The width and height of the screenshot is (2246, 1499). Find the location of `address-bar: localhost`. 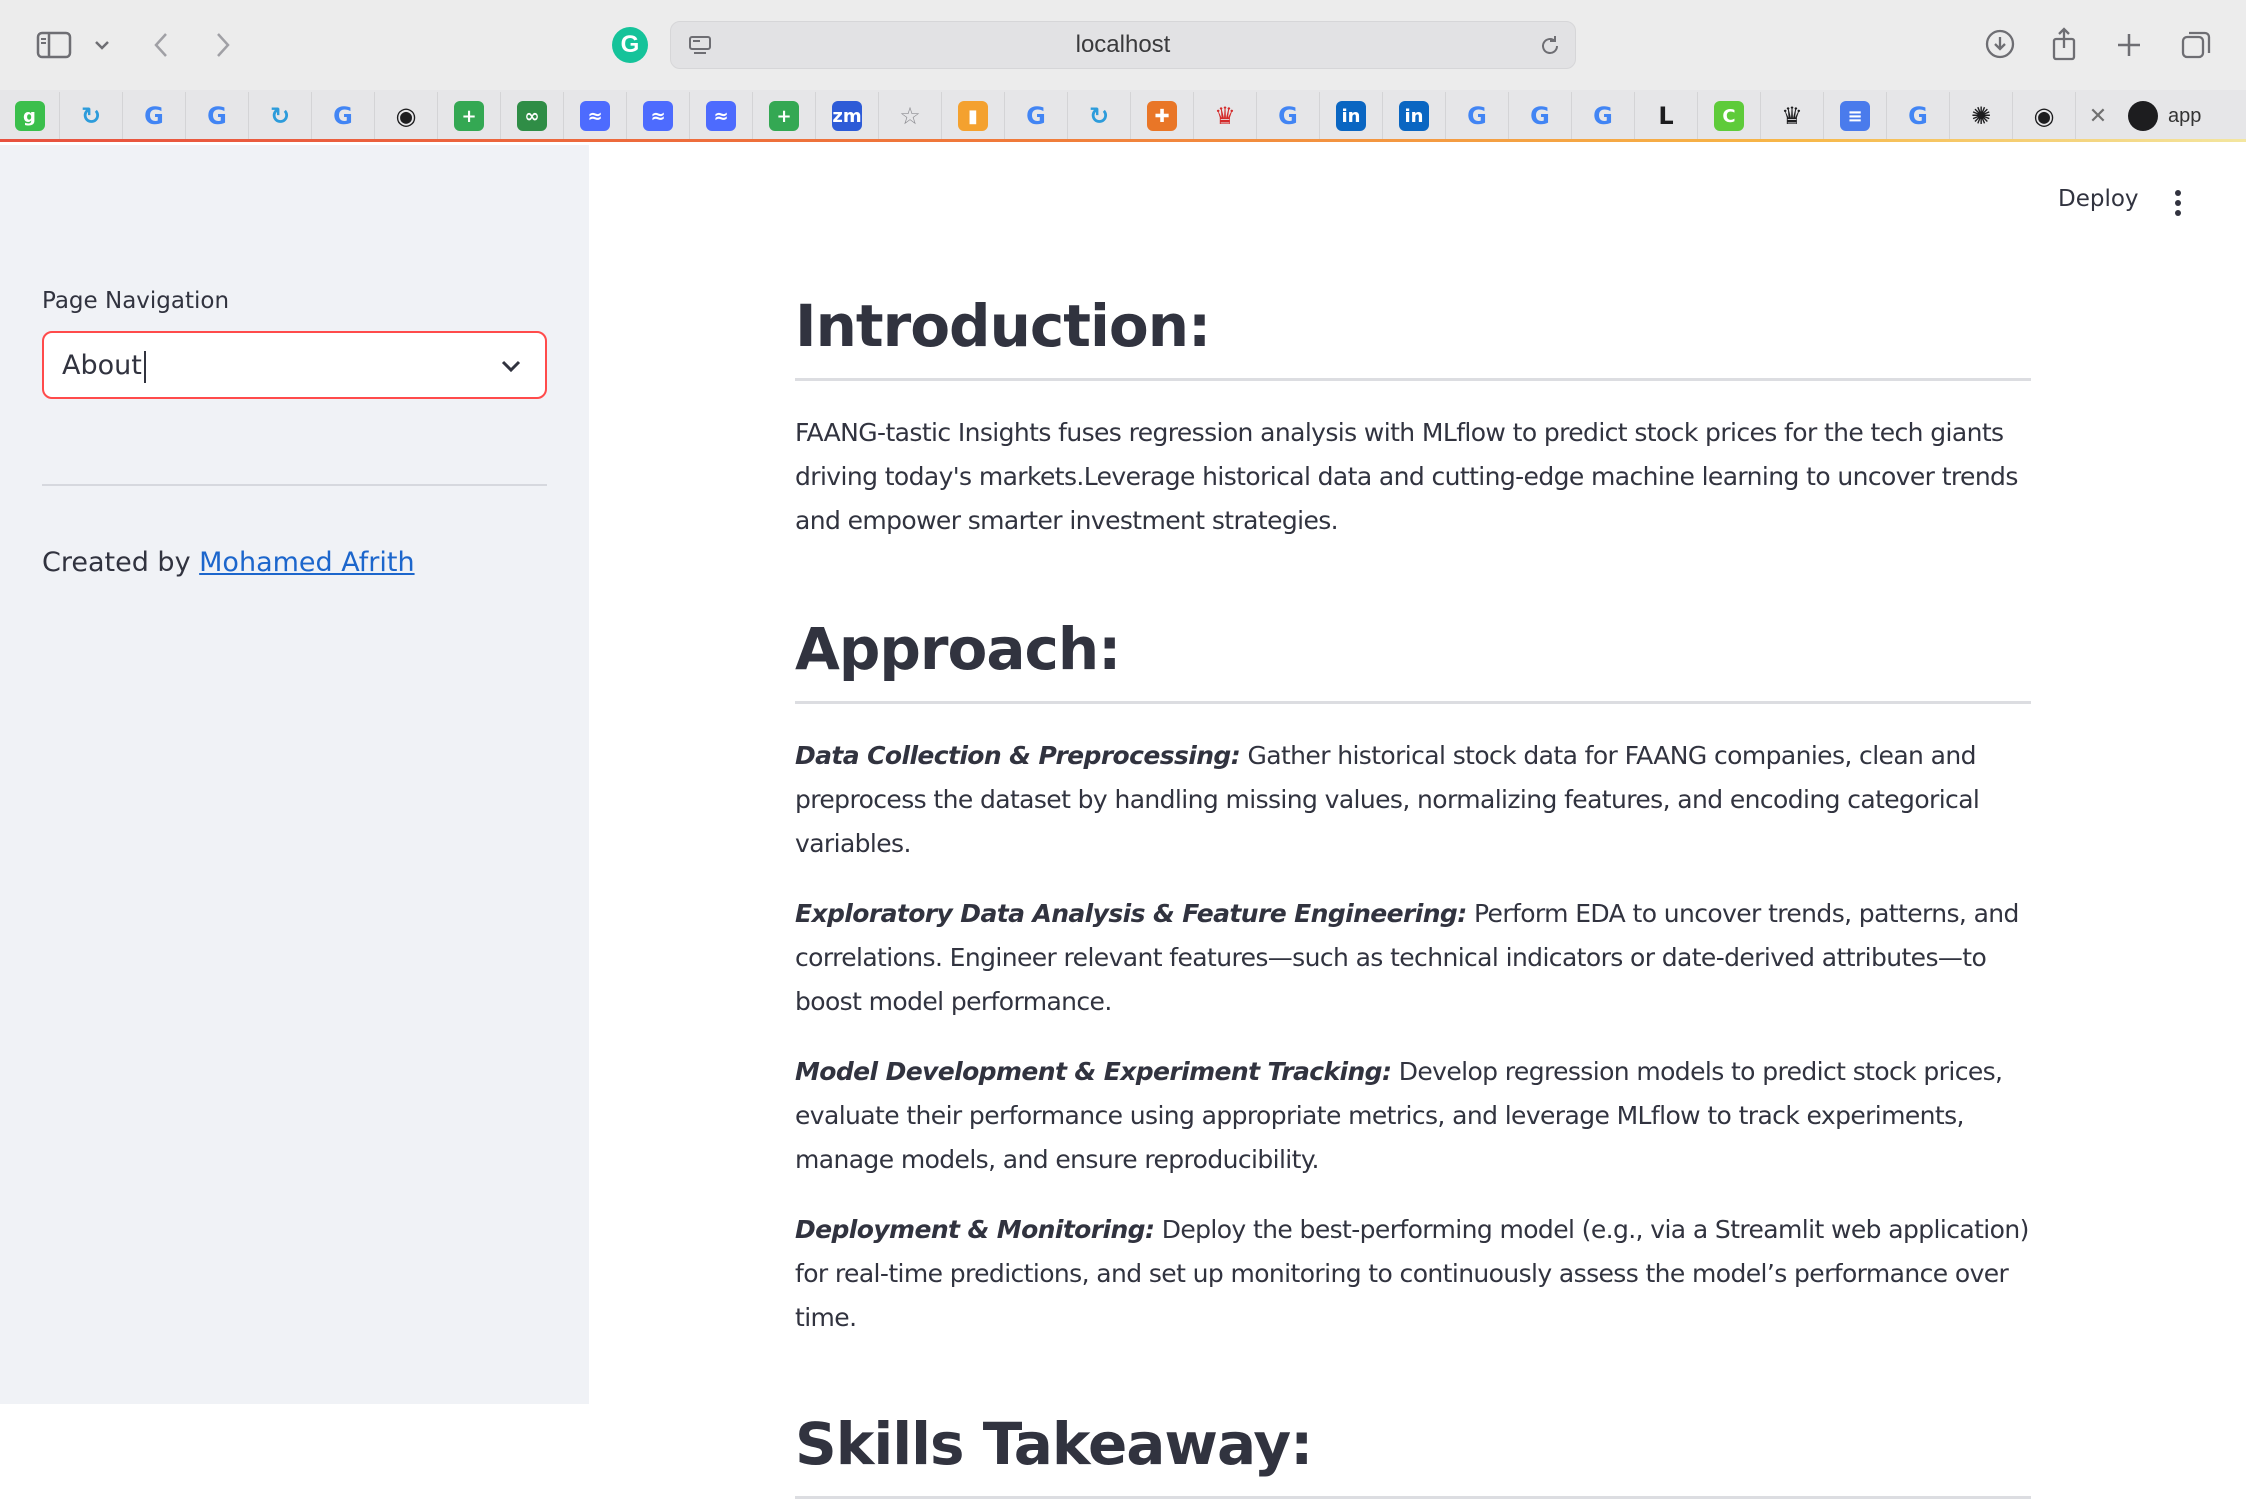

address-bar: localhost is located at coordinates (1123, 45).